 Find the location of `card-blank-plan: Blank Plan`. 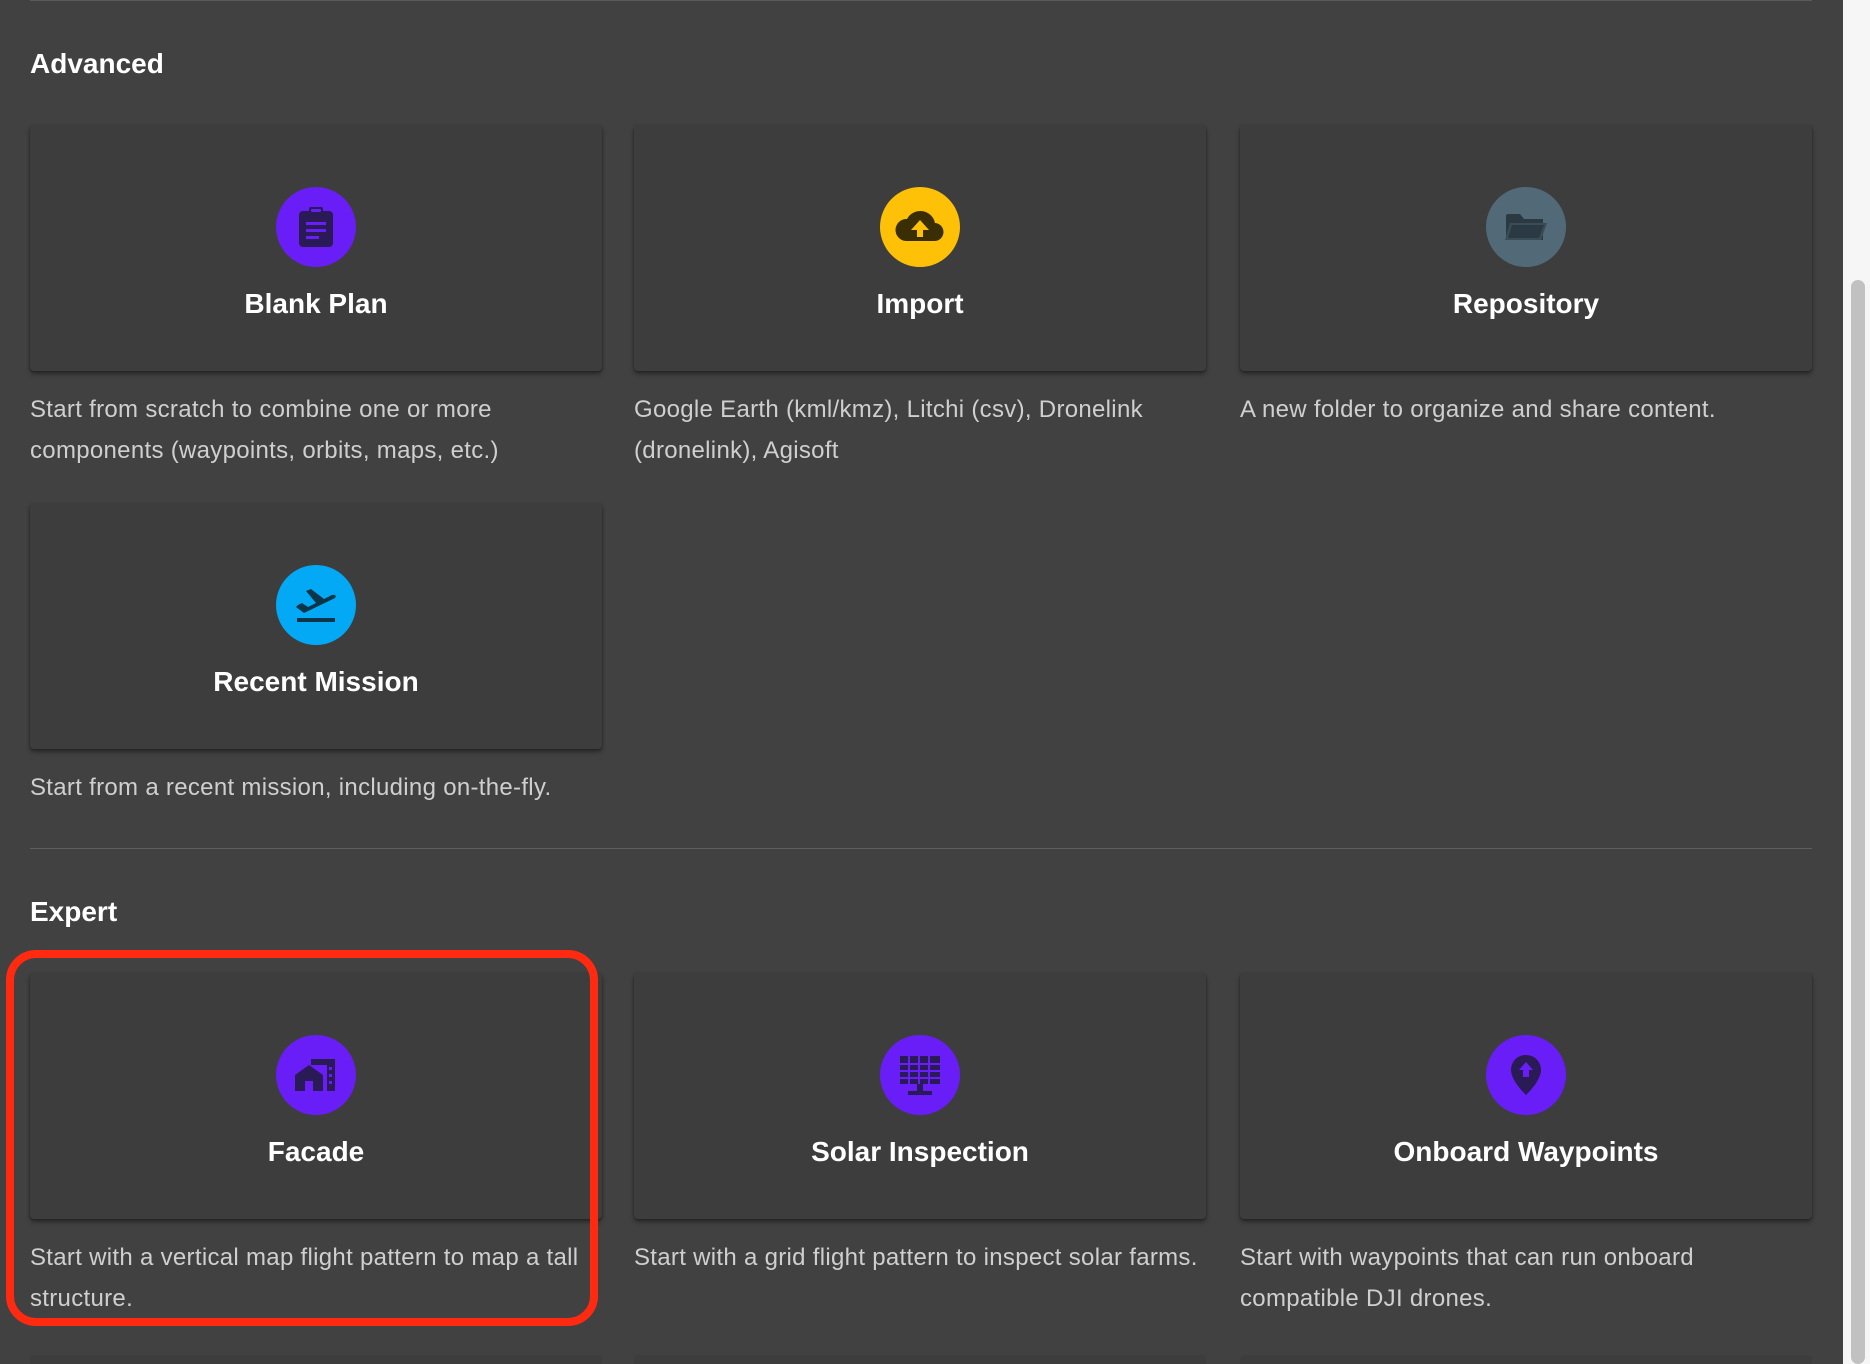

card-blank-plan: Blank Plan is located at coordinates (316, 248).